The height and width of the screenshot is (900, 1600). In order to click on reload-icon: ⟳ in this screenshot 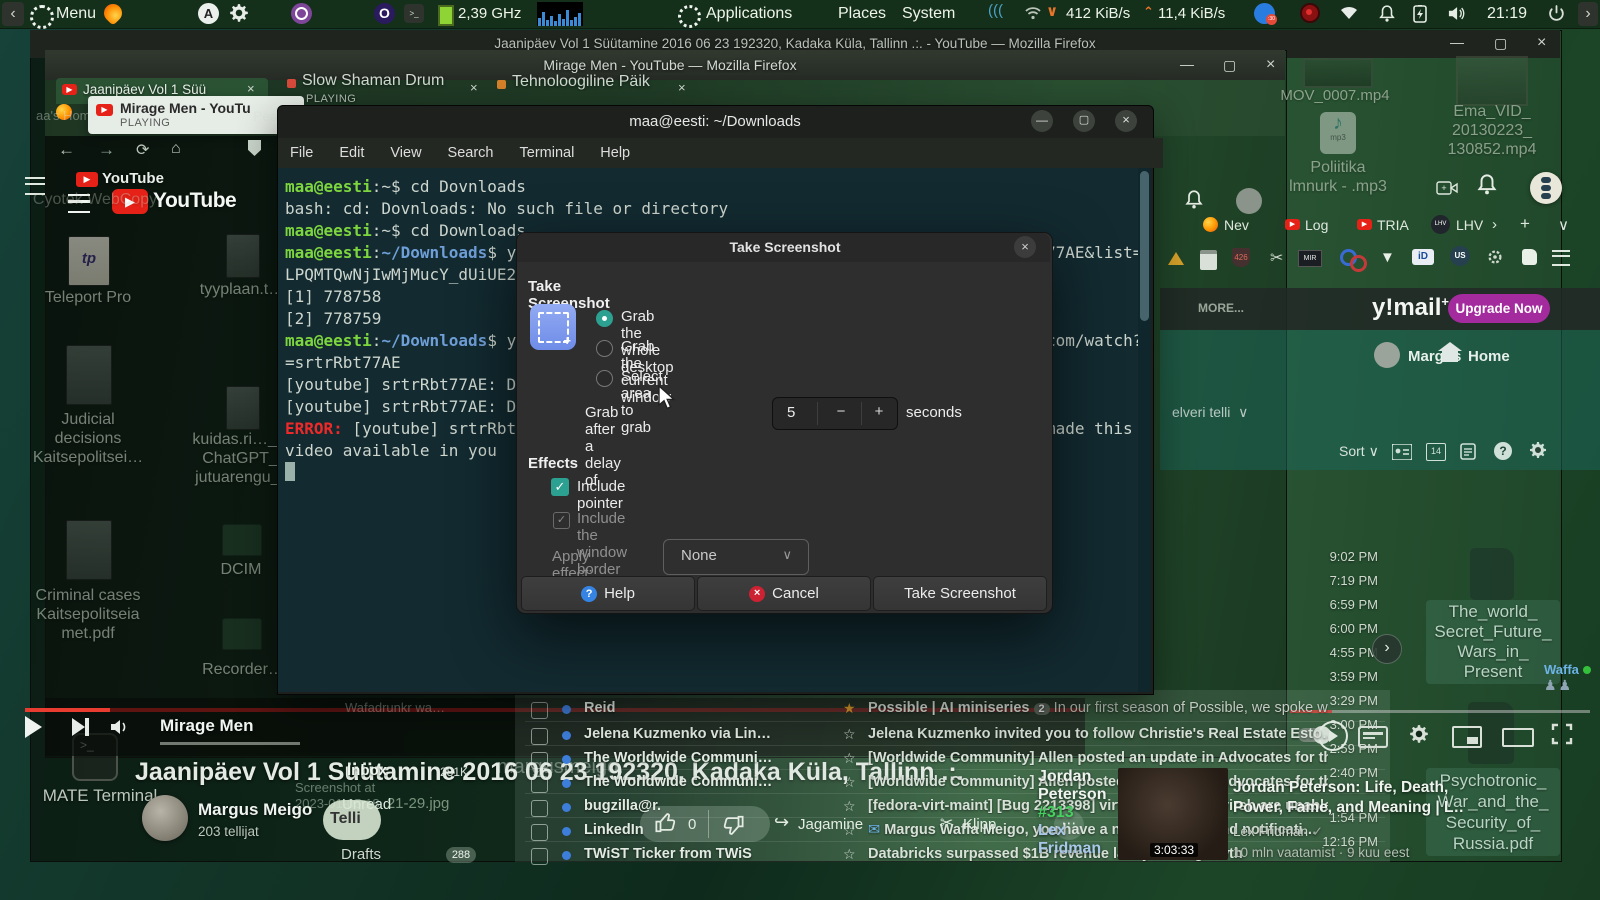, I will do `click(142, 150)`.